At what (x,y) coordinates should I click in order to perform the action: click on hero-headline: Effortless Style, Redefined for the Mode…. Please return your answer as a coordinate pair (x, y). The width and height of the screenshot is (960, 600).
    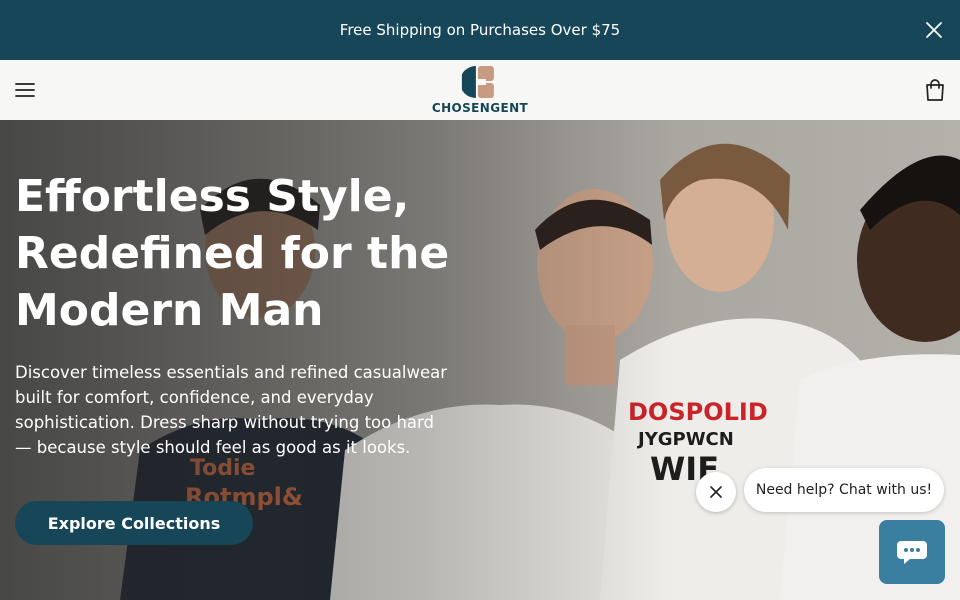
    Looking at the image, I should click on (232, 253).